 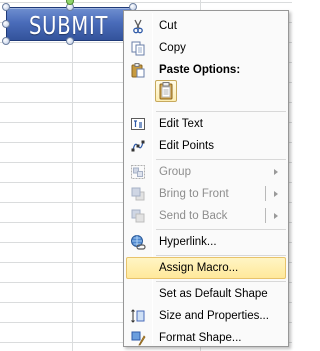 I want to click on menu-item-label: Cut, so click(x=168, y=26).